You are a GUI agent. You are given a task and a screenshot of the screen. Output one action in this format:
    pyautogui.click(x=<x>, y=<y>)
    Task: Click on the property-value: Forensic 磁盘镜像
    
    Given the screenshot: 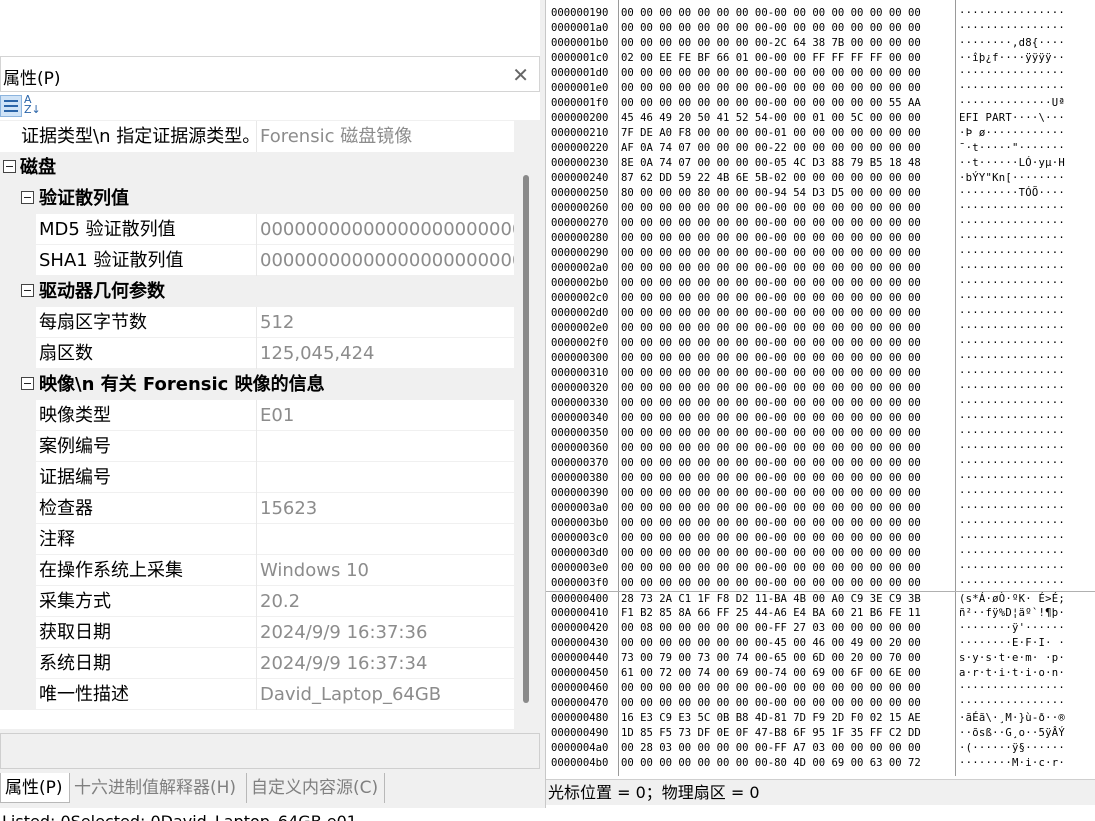 What is the action you would take?
    pyautogui.click(x=385, y=136)
    